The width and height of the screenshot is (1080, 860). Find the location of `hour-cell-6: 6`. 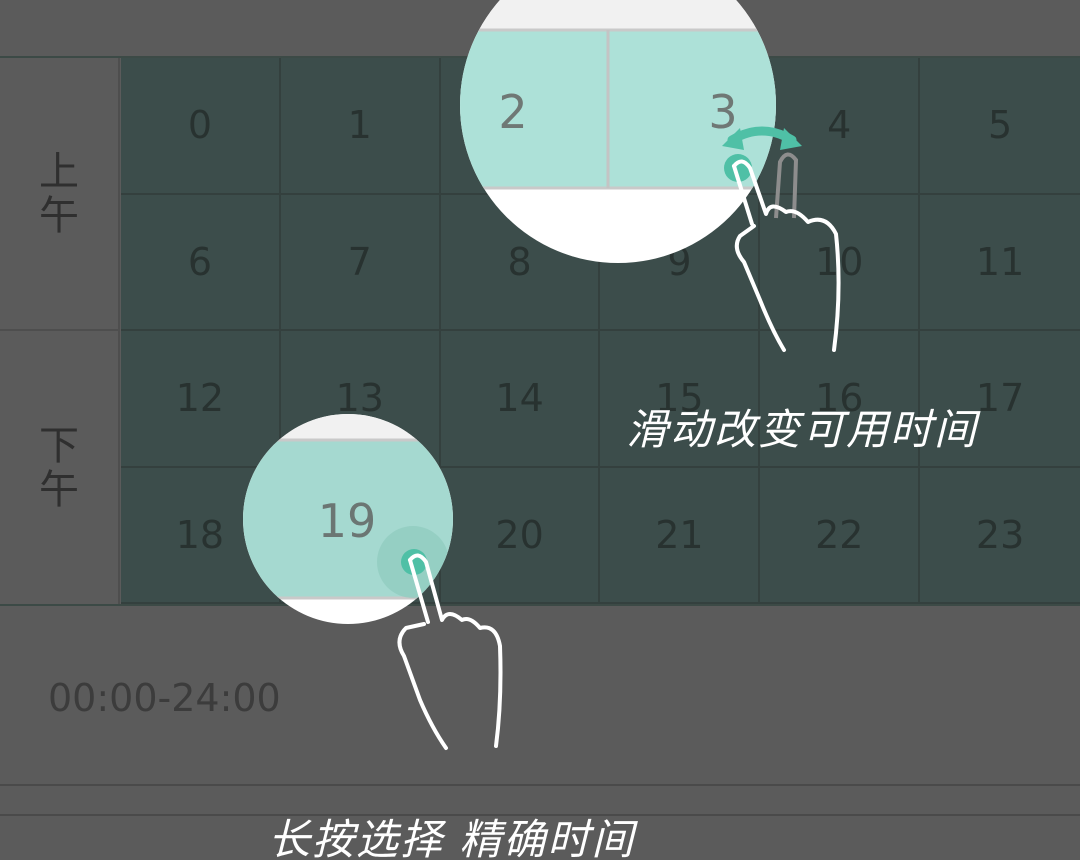

hour-cell-6: 6 is located at coordinates (201, 262).